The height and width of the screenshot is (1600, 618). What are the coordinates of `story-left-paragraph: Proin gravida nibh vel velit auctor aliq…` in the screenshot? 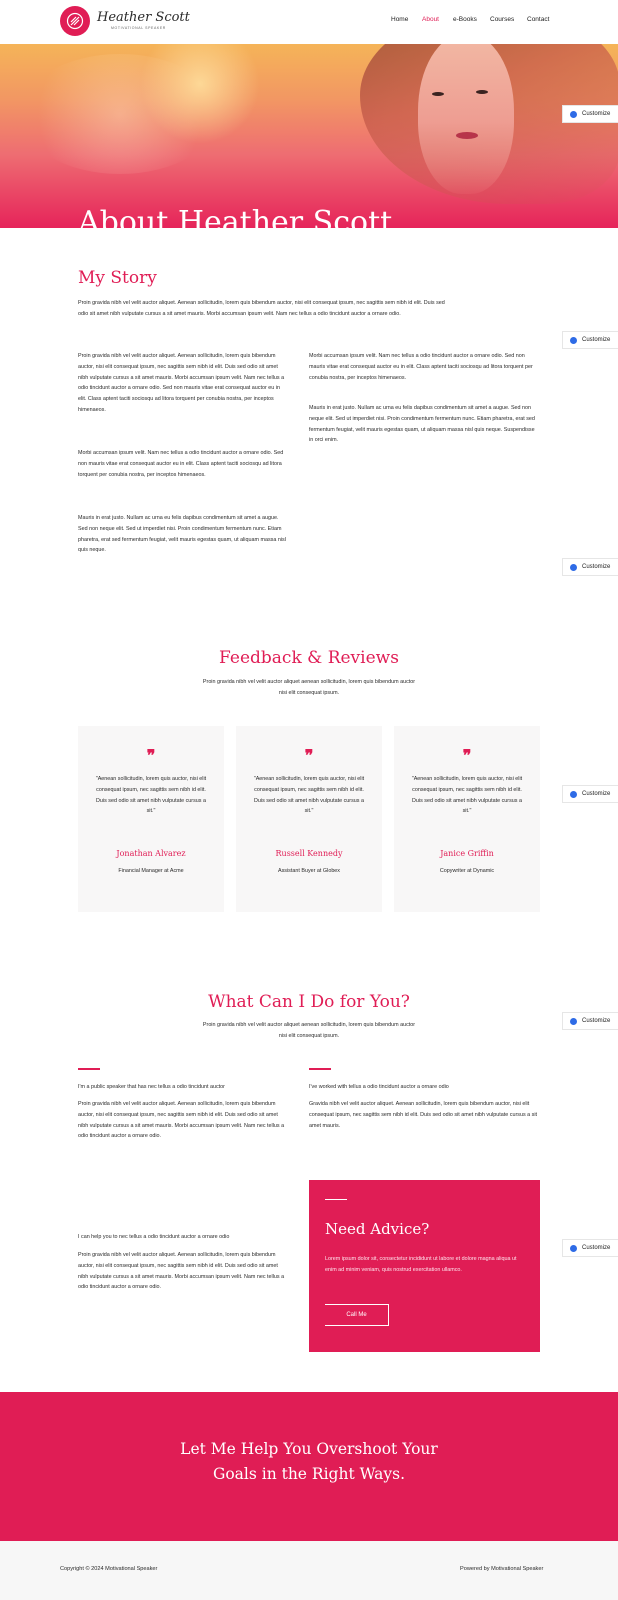 It's located at (181, 383).